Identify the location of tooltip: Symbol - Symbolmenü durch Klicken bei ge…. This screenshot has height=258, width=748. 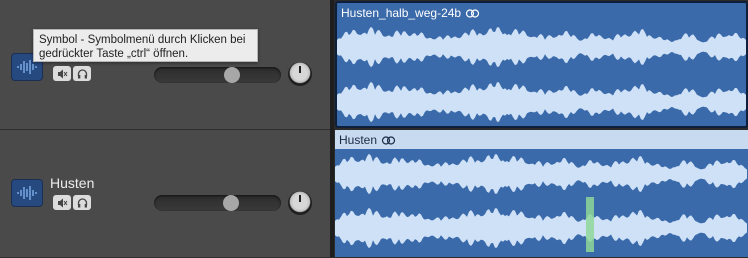
(145, 45).